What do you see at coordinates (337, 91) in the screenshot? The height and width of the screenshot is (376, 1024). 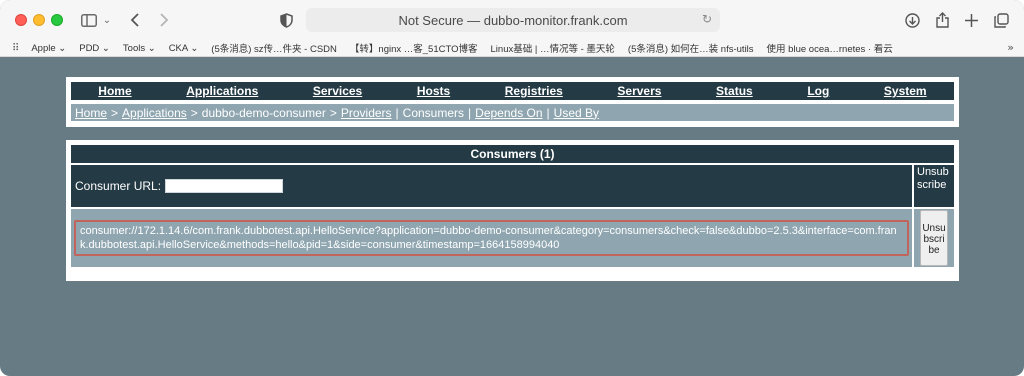 I see `menu-services: Services` at bounding box center [337, 91].